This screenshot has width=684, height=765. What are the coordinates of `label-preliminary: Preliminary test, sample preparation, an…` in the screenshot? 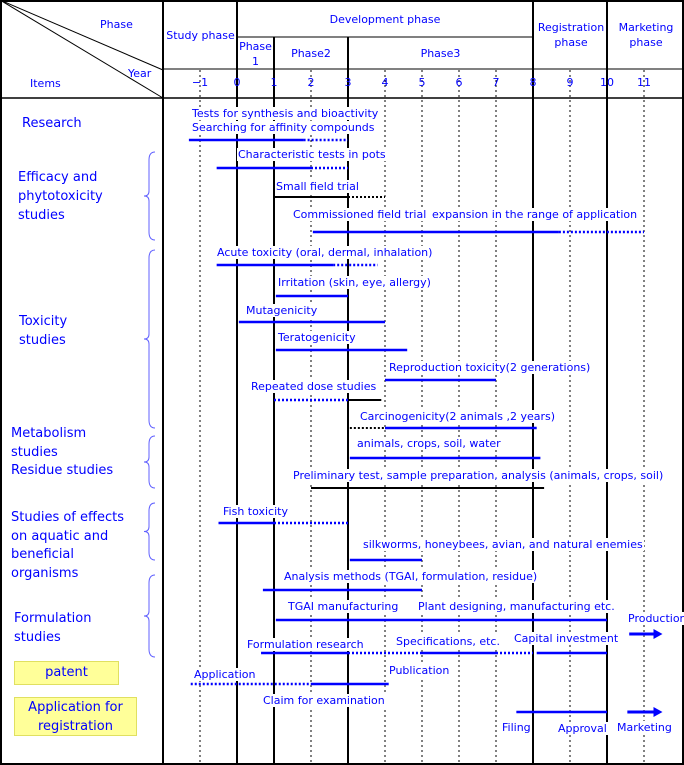 It's located at (478, 475).